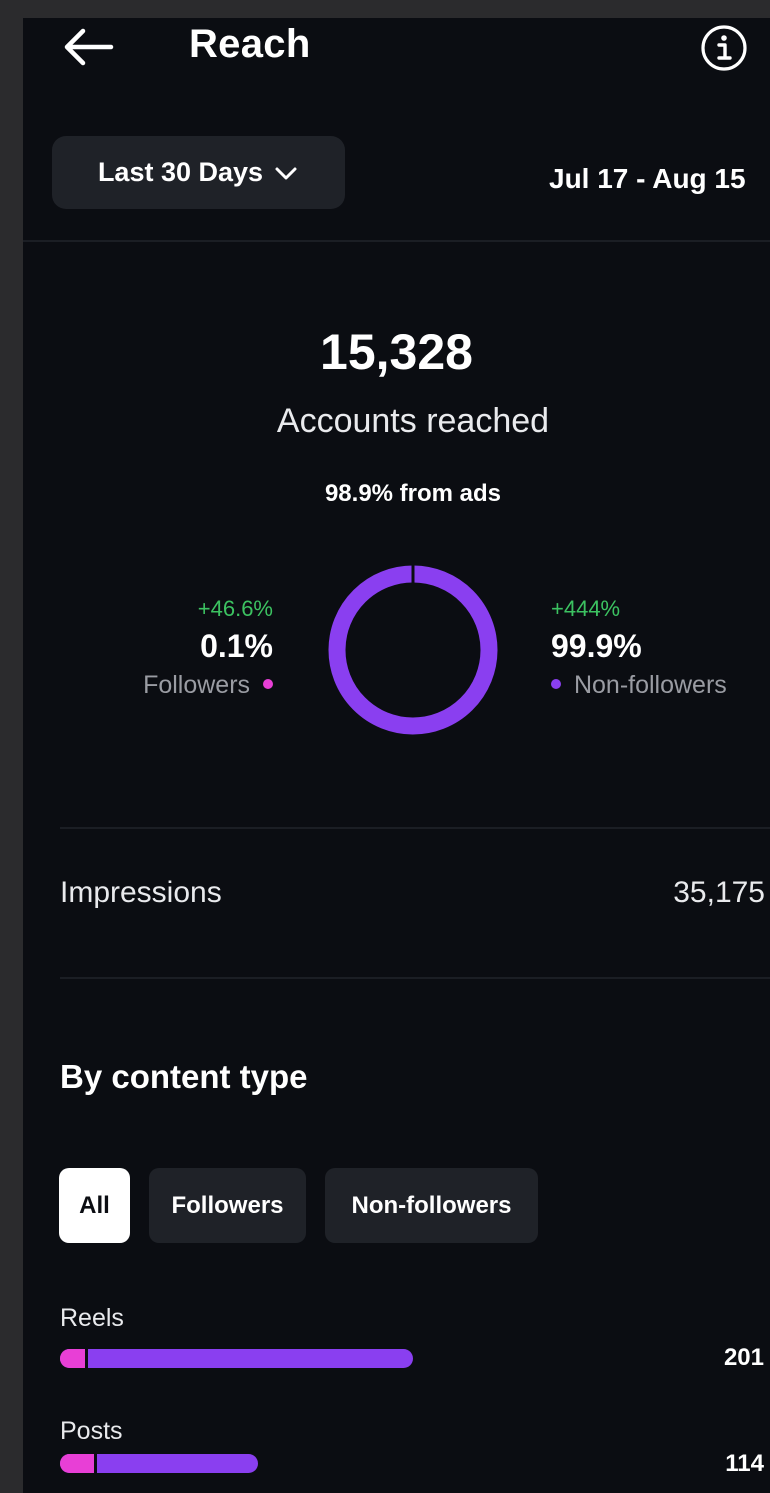 Image resolution: width=770 pixels, height=1493 pixels. Describe the element at coordinates (92, 1318) in the screenshot. I see `content-row-reels-label: Reels` at that location.